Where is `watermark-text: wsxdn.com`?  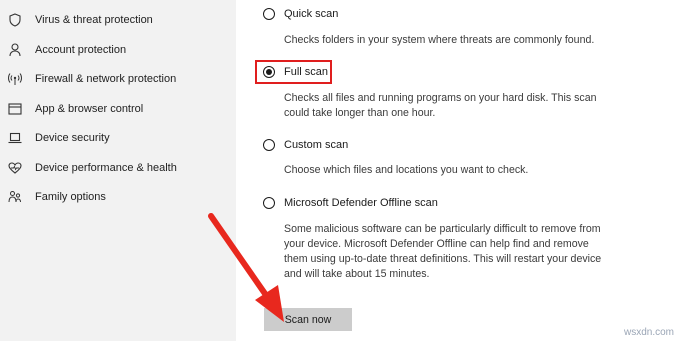 watermark-text: wsxdn.com is located at coordinates (648, 332).